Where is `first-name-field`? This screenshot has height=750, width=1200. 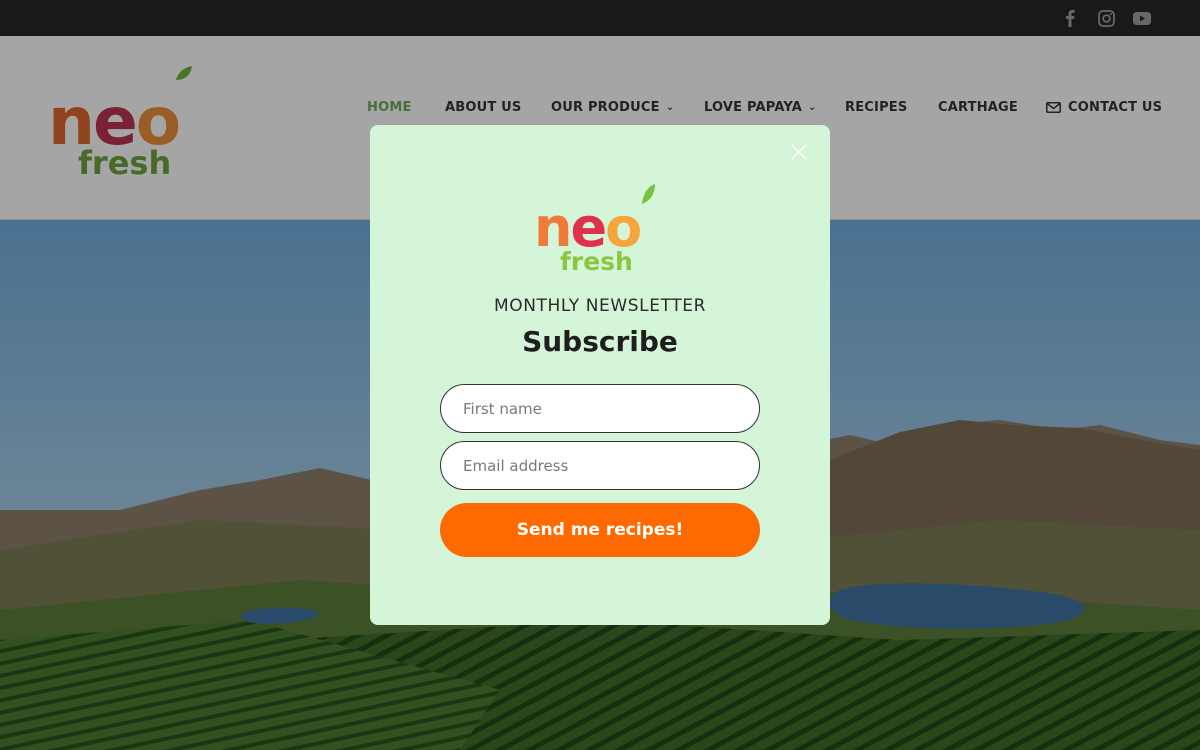
first-name-field is located at coordinates (600, 408).